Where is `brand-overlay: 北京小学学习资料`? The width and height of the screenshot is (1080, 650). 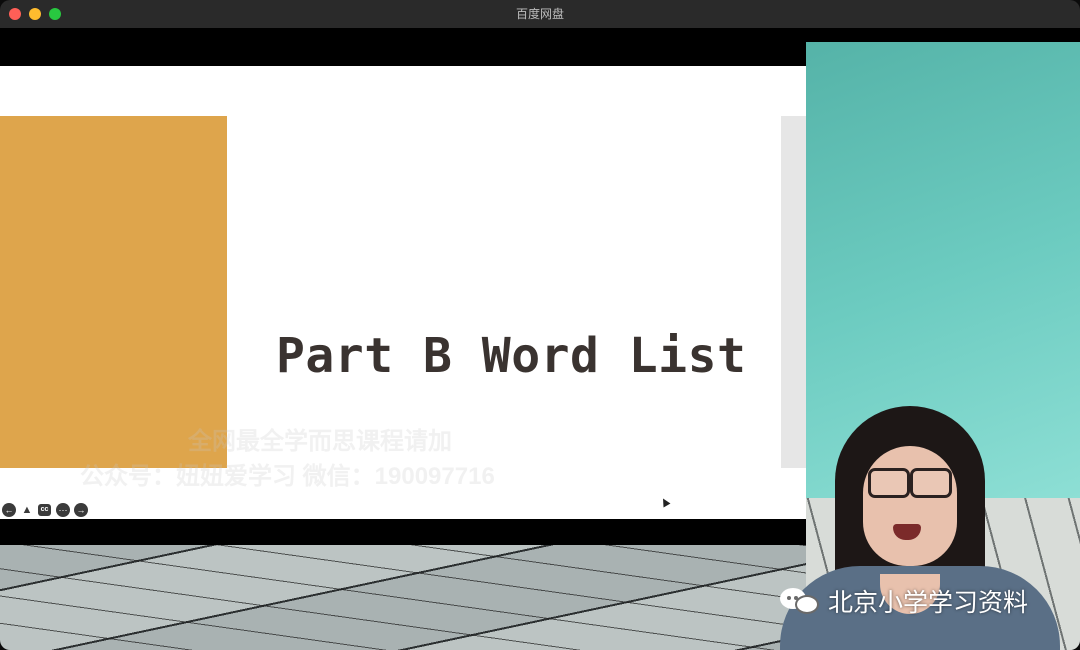
brand-overlay: 北京小学学习资料 is located at coordinates (904, 601).